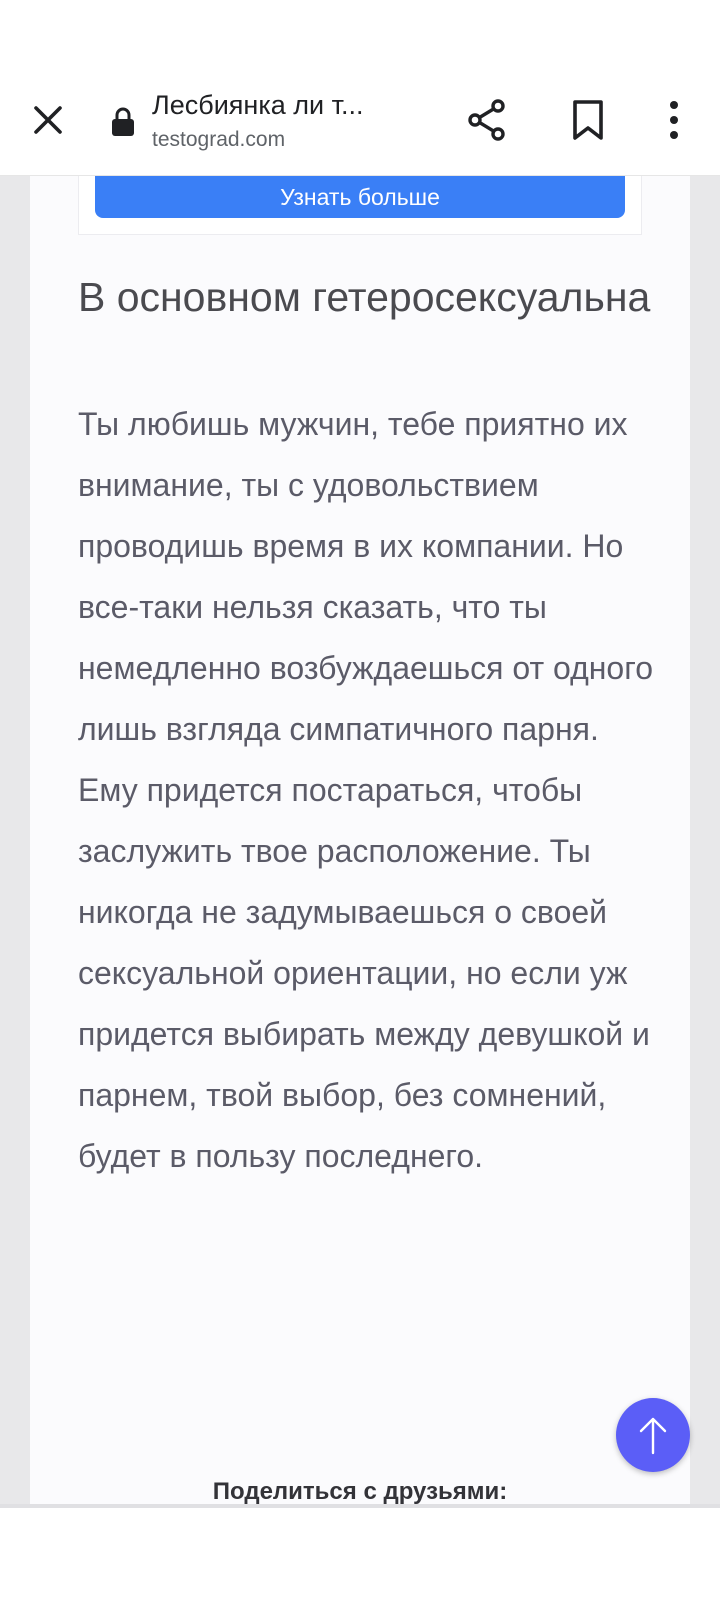 The width and height of the screenshot is (720, 1600). Describe the element at coordinates (488, 120) in the screenshot. I see `share-icon` at that location.